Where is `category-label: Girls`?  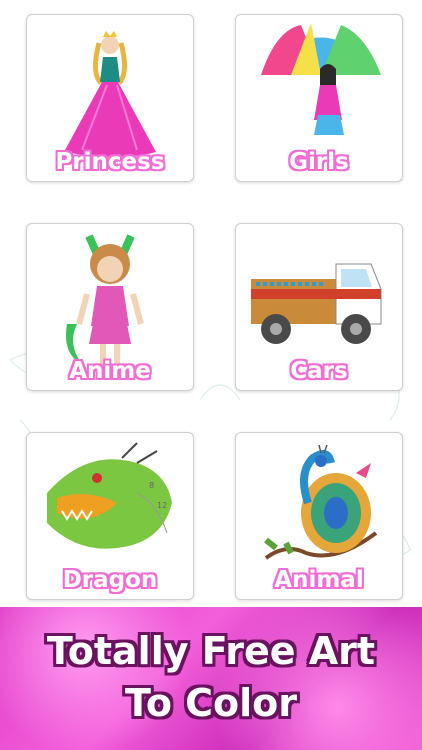 category-label: Girls is located at coordinates (319, 162).